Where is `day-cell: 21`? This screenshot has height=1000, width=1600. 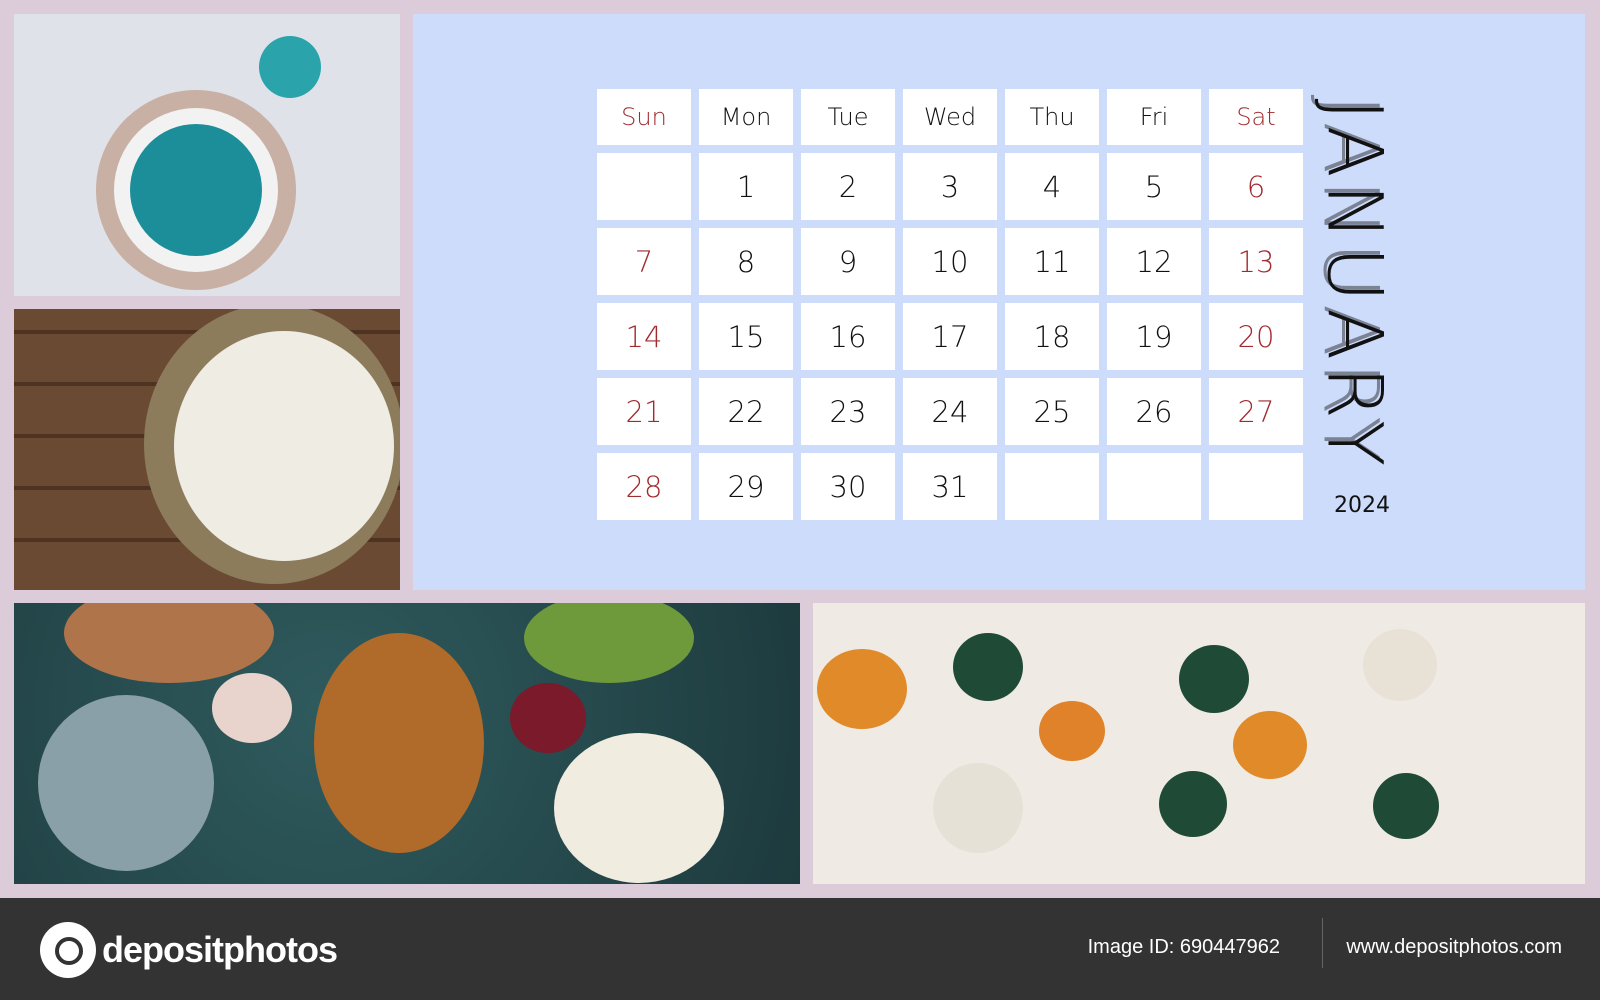
day-cell: 21 is located at coordinates (644, 411).